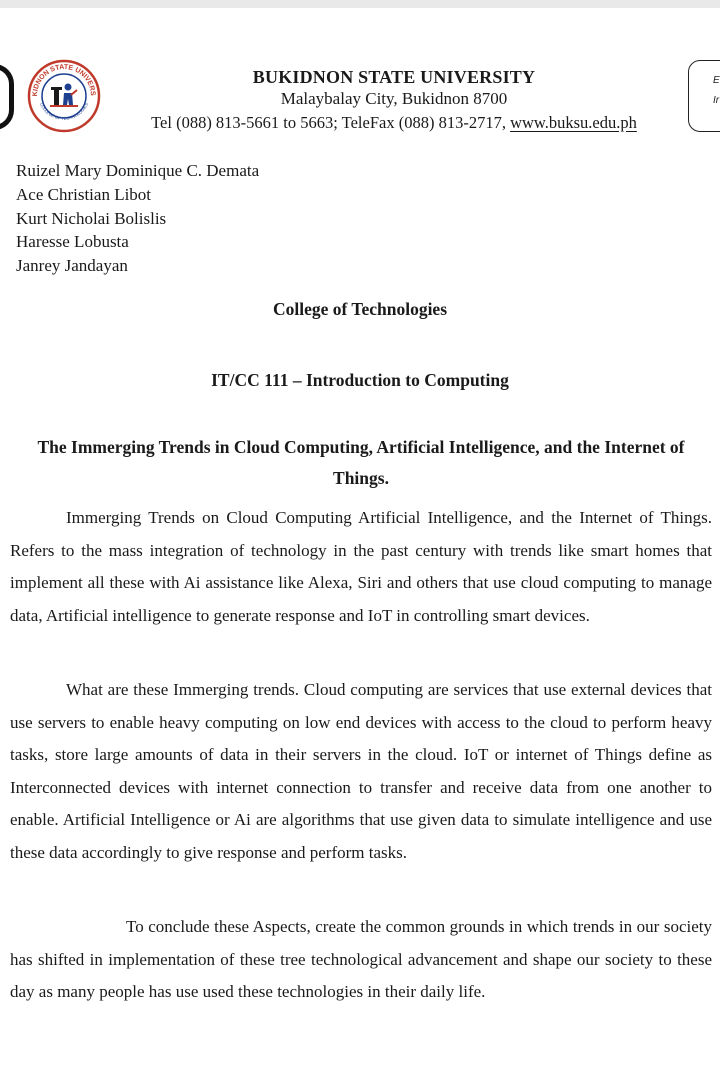  I want to click on course-heading: IT/CC 111 – Introduction to Computing, so click(360, 380).